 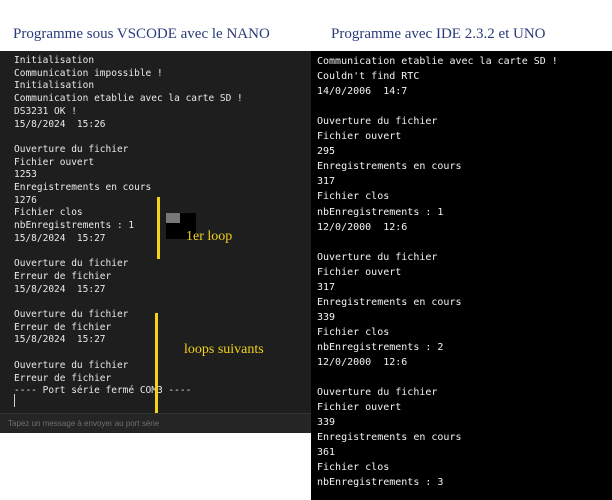 I want to click on vscode-output-line: Fichier ouvert, so click(x=54, y=162).